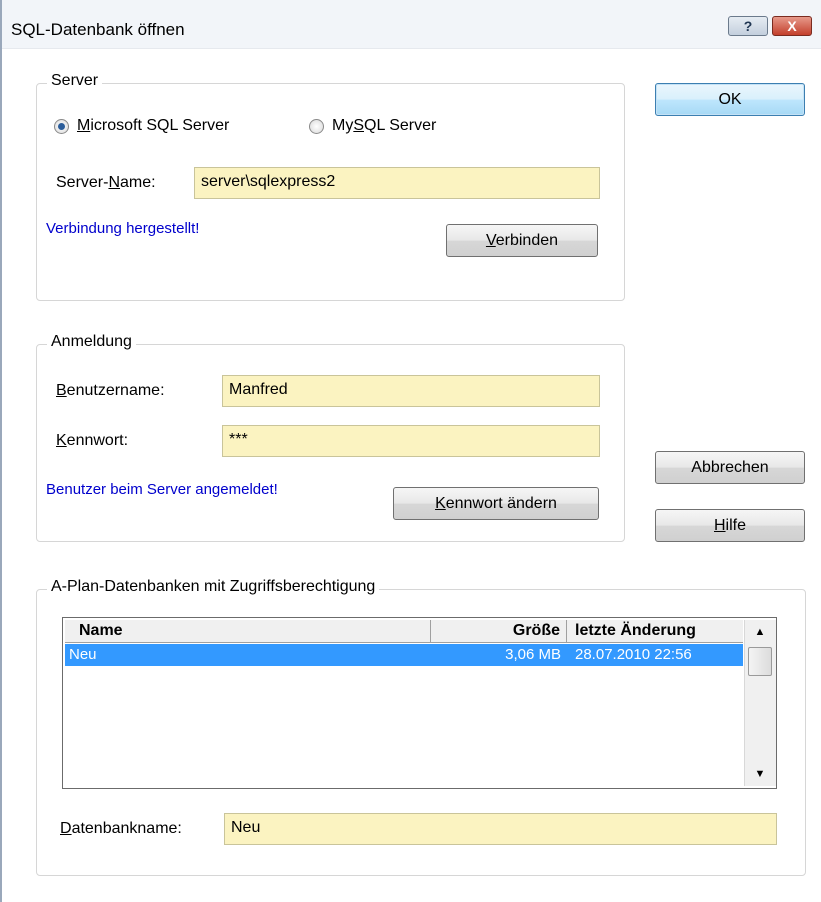 The height and width of the screenshot is (902, 821). I want to click on radio-mssql, so click(61, 126).